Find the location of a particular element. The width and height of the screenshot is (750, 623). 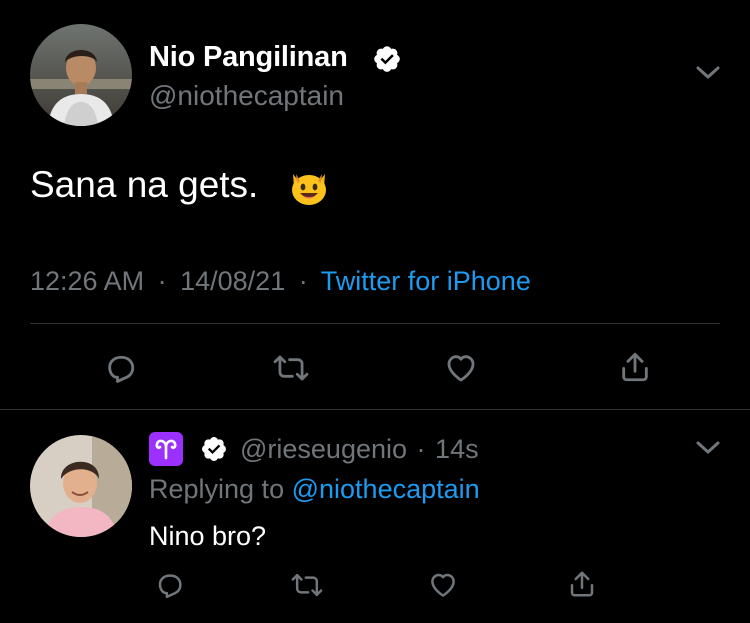

reply-age: 14s is located at coordinates (457, 449).